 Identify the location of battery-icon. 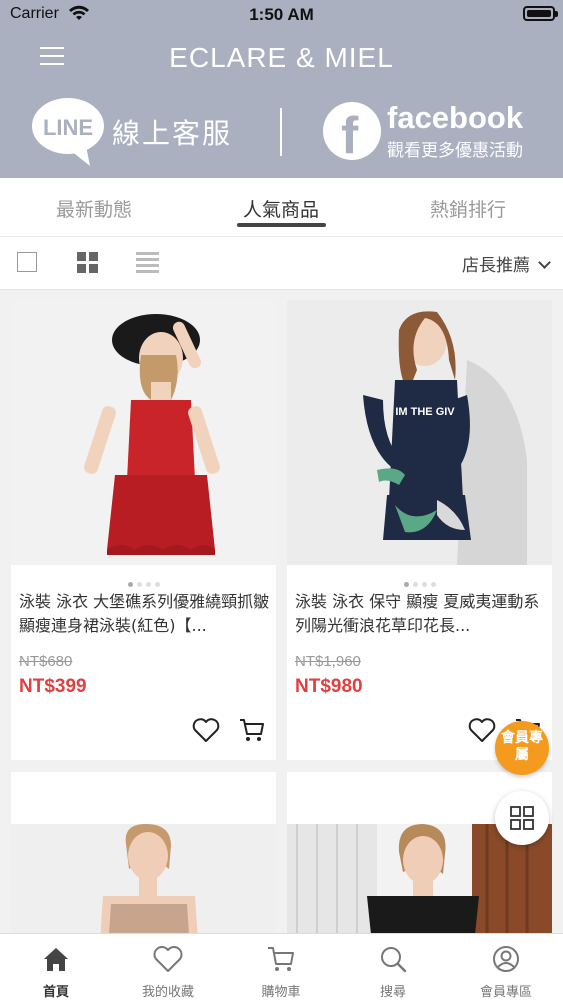
(540, 13).